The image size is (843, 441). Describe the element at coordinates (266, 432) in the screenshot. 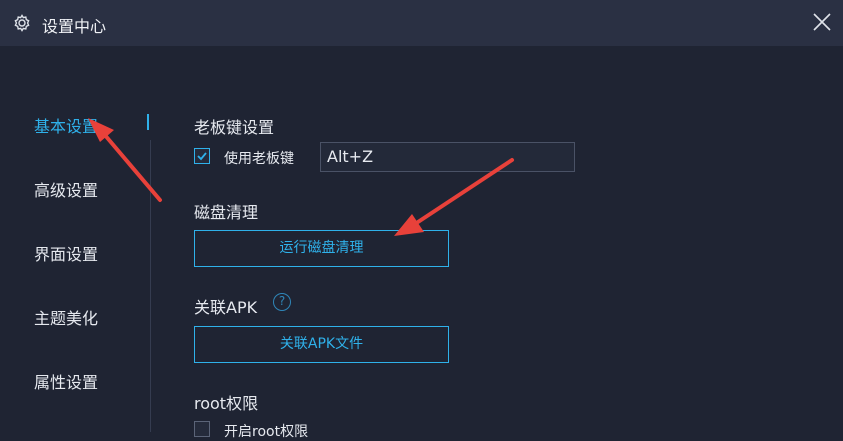

I see `root-checkbox-label: 开启root权限` at that location.